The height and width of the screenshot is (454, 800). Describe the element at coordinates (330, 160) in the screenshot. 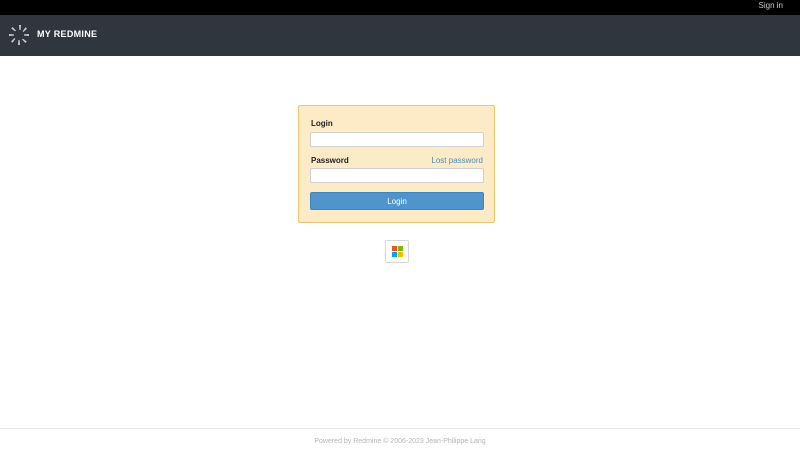

I see `password-label: Password` at that location.